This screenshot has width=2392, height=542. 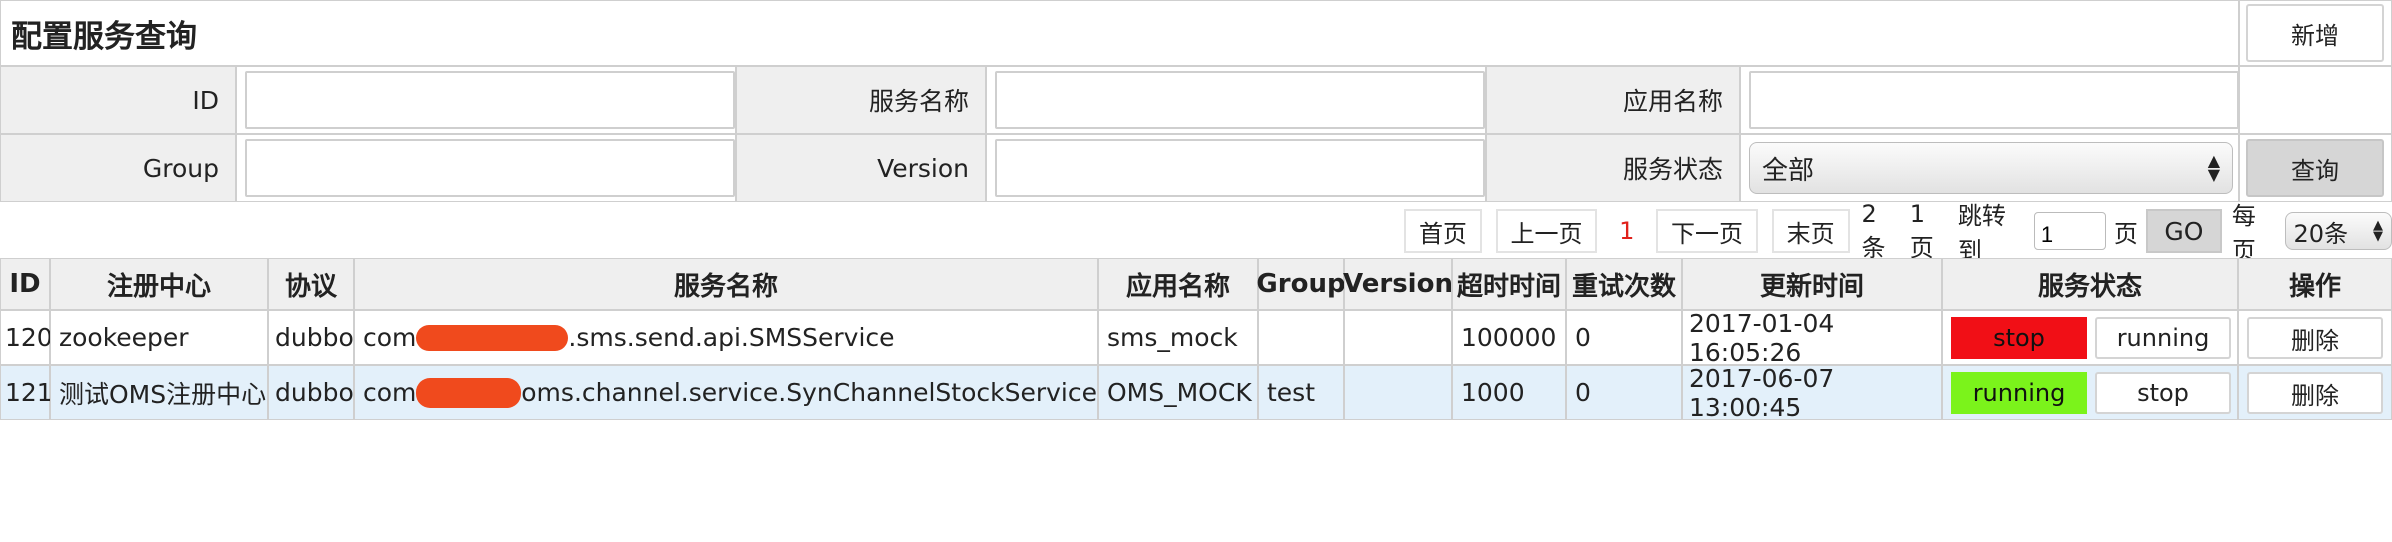 I want to click on service-status-cell: 全部 ▲ ▼, so click(x=1990, y=168).